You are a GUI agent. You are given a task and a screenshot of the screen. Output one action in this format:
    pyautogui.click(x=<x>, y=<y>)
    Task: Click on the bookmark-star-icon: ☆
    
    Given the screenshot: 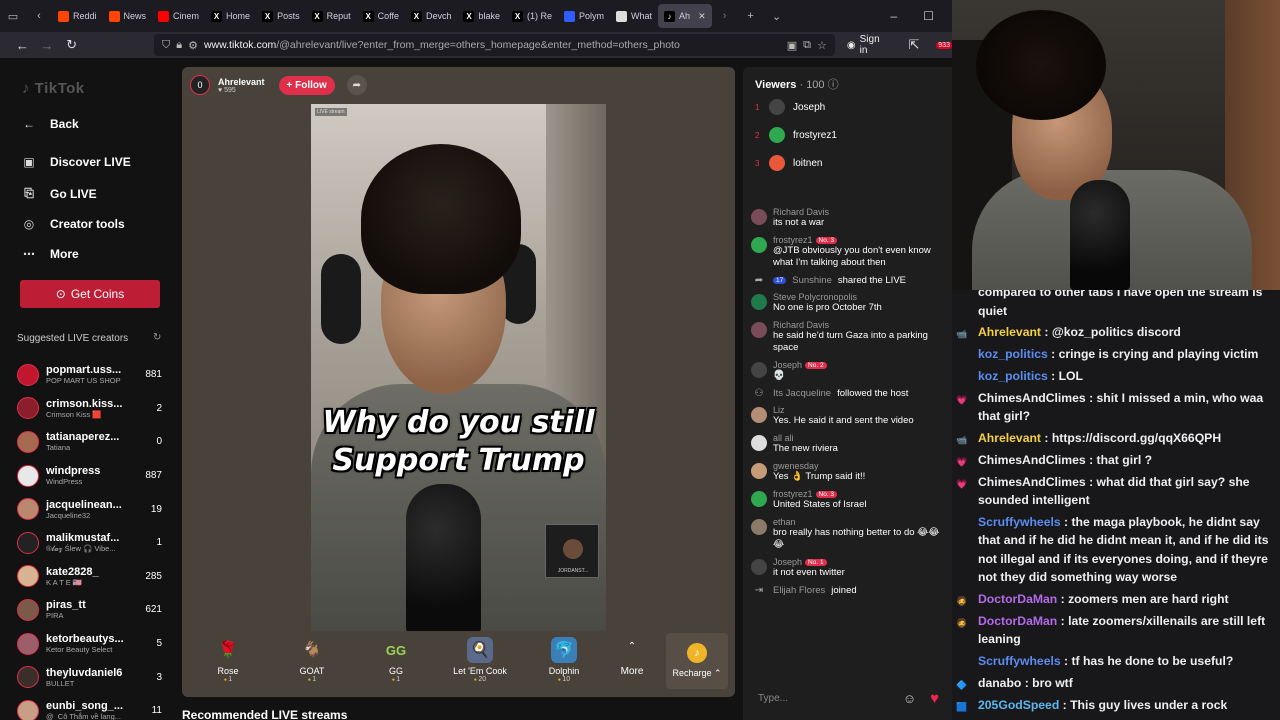 What is the action you would take?
    pyautogui.click(x=822, y=45)
    